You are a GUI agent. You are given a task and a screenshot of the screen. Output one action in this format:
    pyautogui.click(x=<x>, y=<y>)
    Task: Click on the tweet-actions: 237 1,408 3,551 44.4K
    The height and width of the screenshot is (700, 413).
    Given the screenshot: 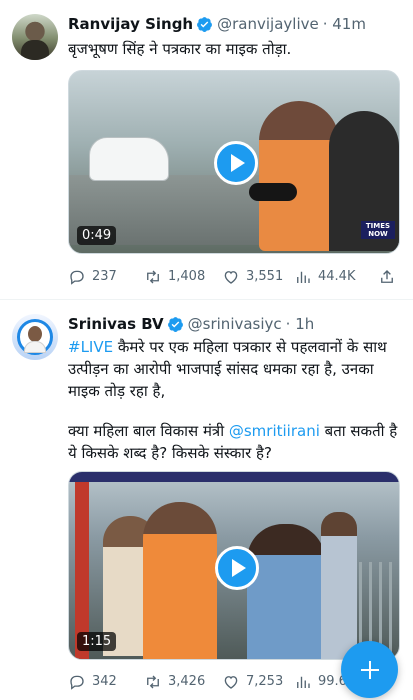 What is the action you would take?
    pyautogui.click(x=233, y=277)
    